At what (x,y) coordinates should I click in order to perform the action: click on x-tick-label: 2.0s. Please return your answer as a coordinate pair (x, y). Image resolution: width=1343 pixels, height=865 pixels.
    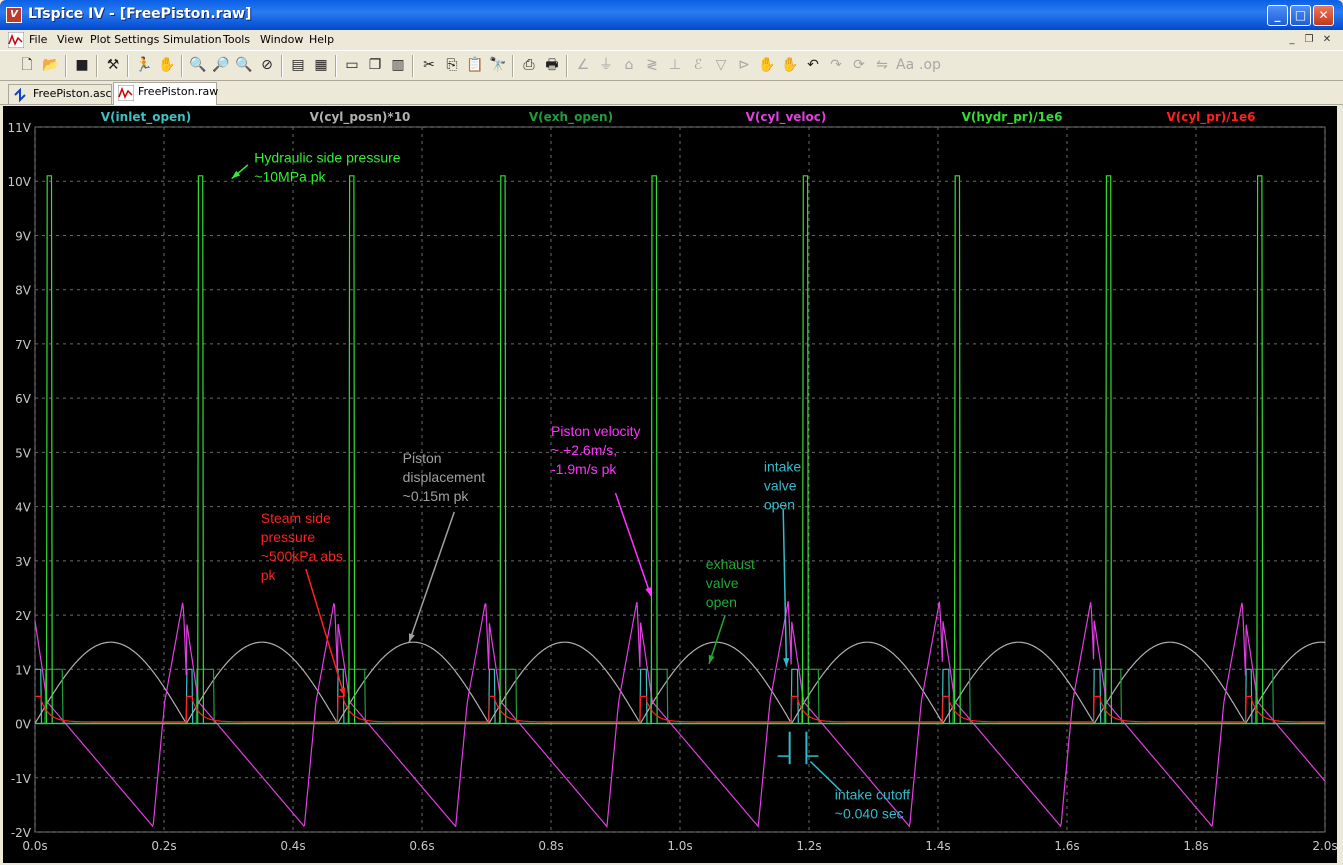
    Looking at the image, I should click on (1324, 846).